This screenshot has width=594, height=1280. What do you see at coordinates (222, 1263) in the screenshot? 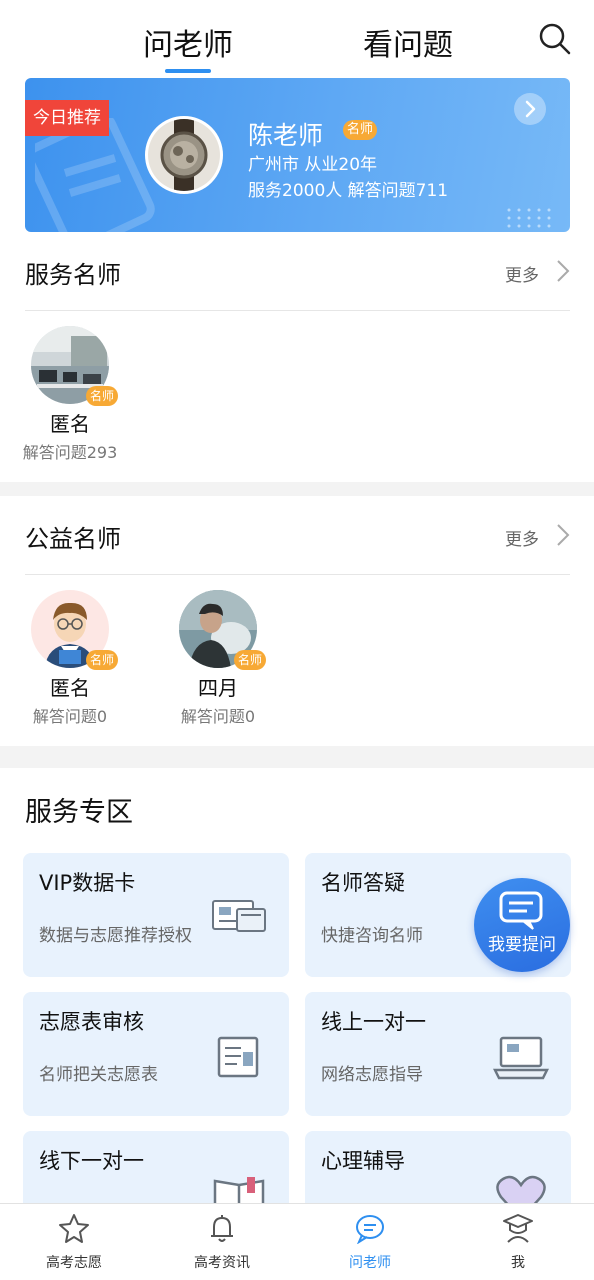
I see `tab-label: 高考资讯` at bounding box center [222, 1263].